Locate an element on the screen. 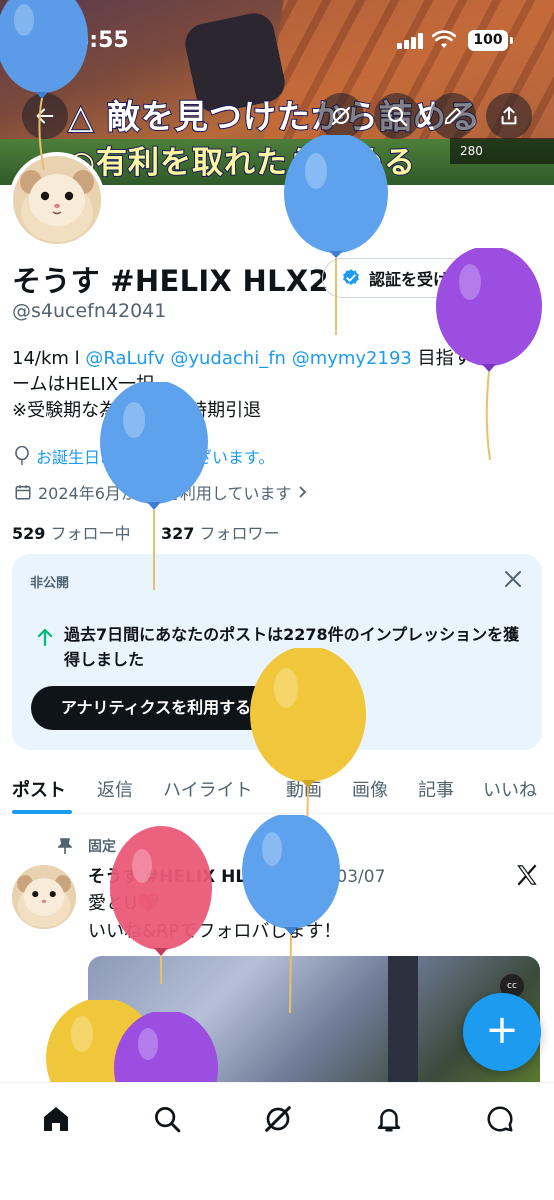  following-count: 529 is located at coordinates (29, 533).